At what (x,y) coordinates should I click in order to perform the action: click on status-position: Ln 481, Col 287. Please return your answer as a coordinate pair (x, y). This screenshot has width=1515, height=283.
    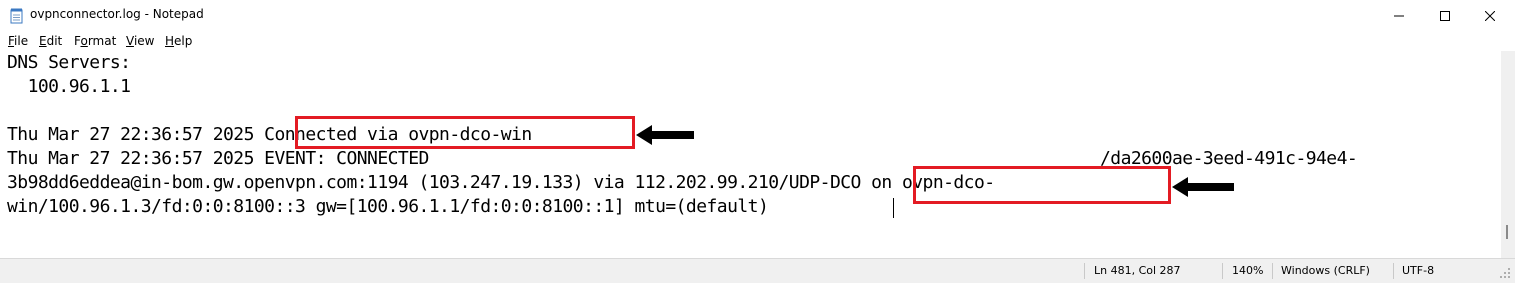
    Looking at the image, I should click on (1137, 270).